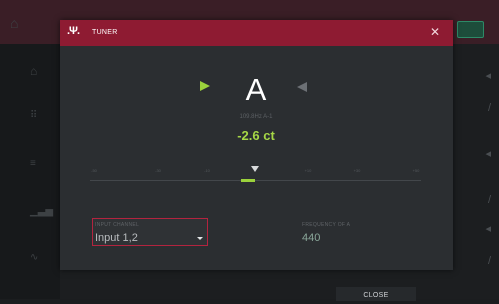  What do you see at coordinates (416, 170) in the screenshot?
I see `scale-label: +50` at bounding box center [416, 170].